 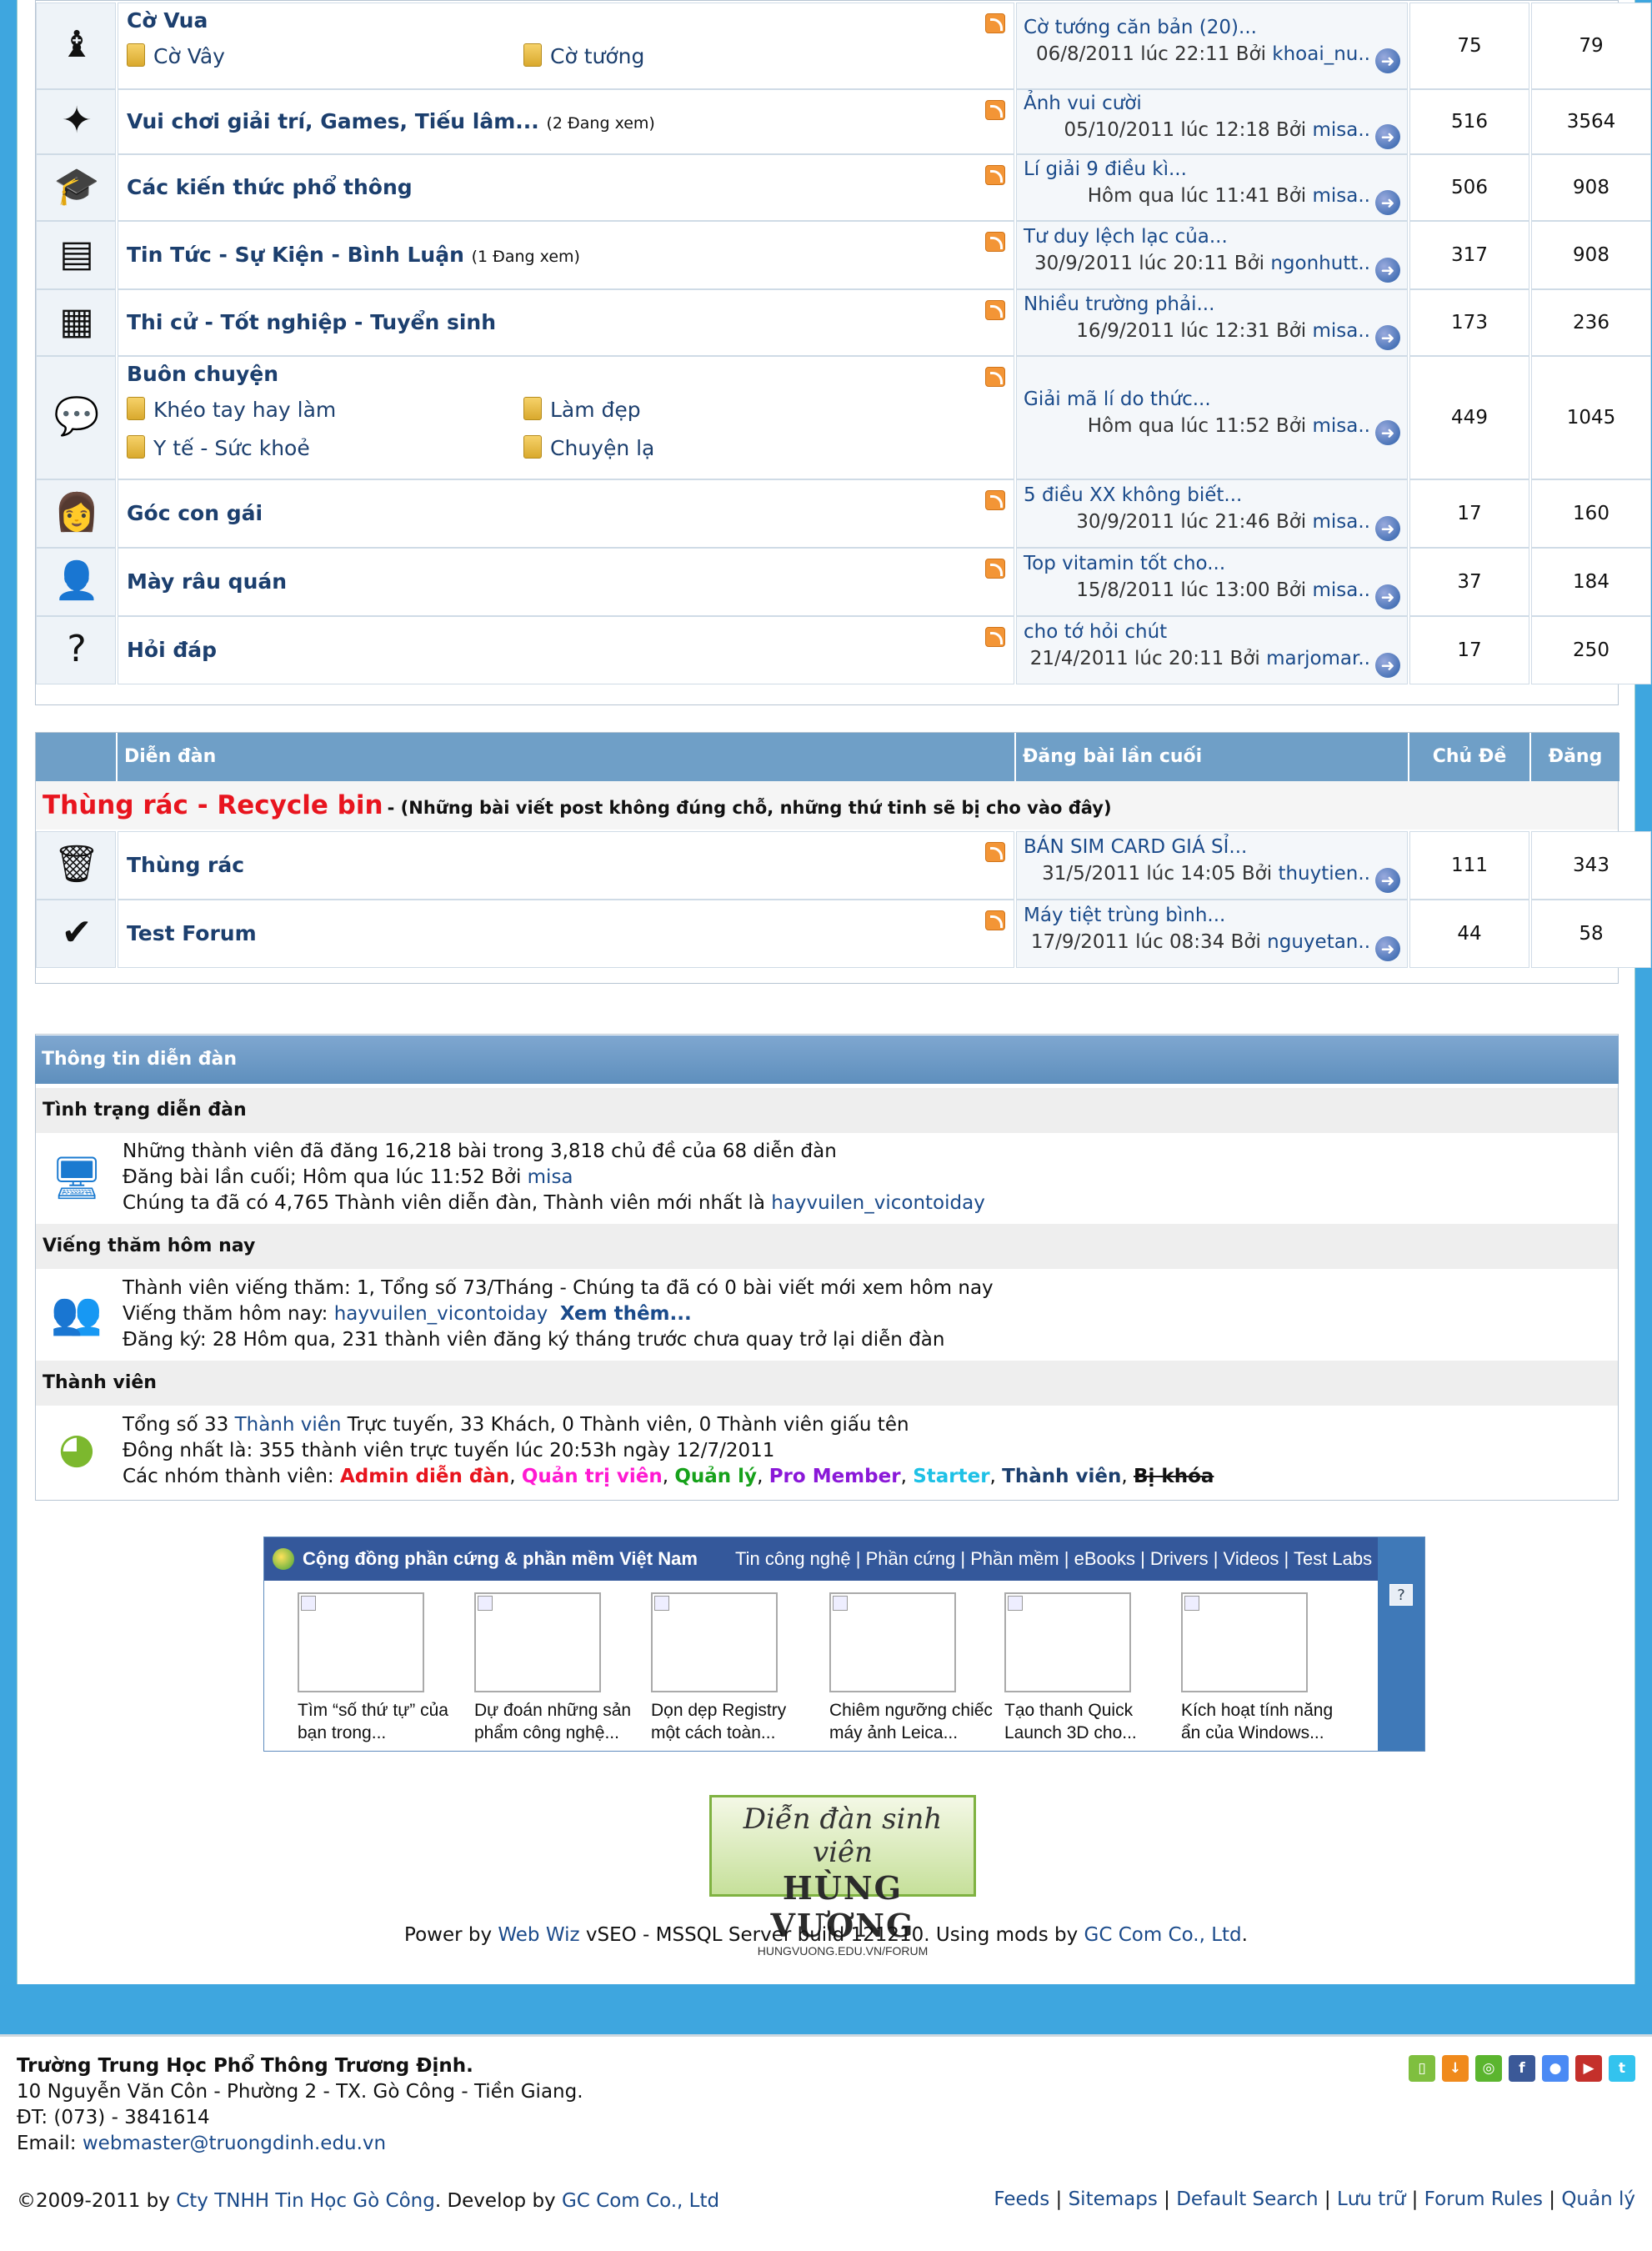 I want to click on facebook-icon: f, so click(x=1522, y=2068).